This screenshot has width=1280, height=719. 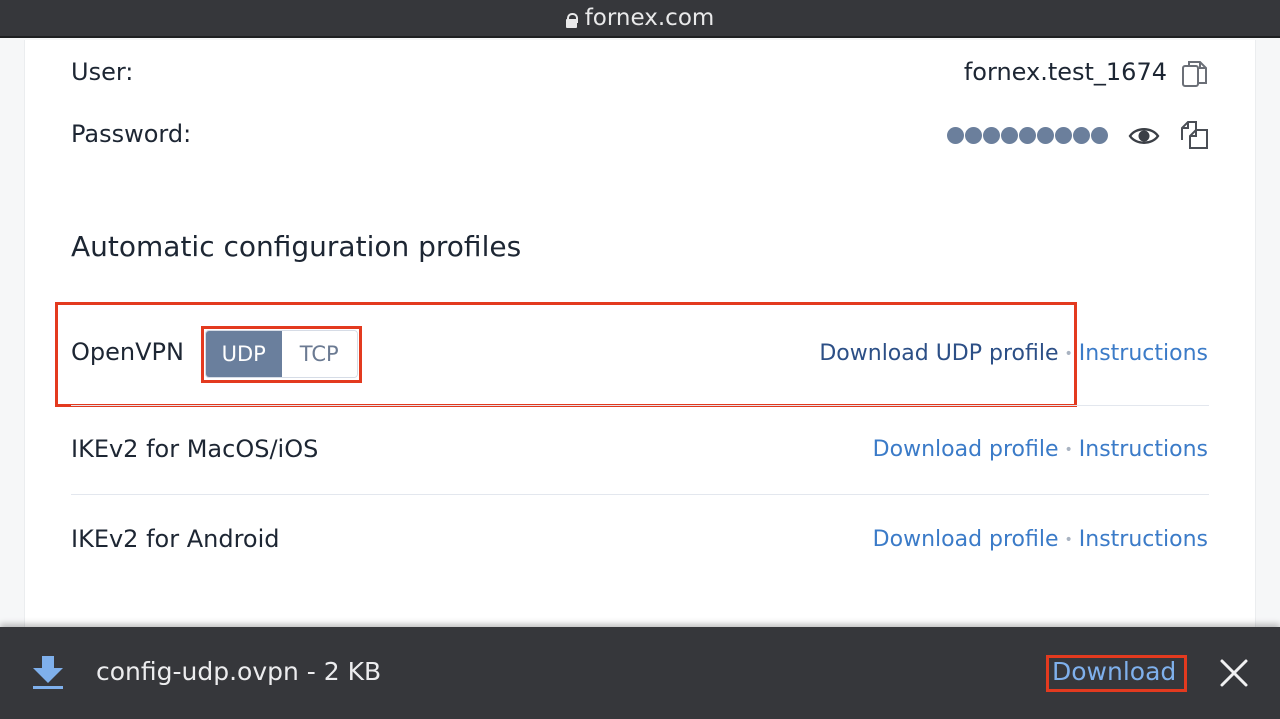 I want to click on openvpn-links: Download UDP profile • Instructions, so click(x=1013, y=353).